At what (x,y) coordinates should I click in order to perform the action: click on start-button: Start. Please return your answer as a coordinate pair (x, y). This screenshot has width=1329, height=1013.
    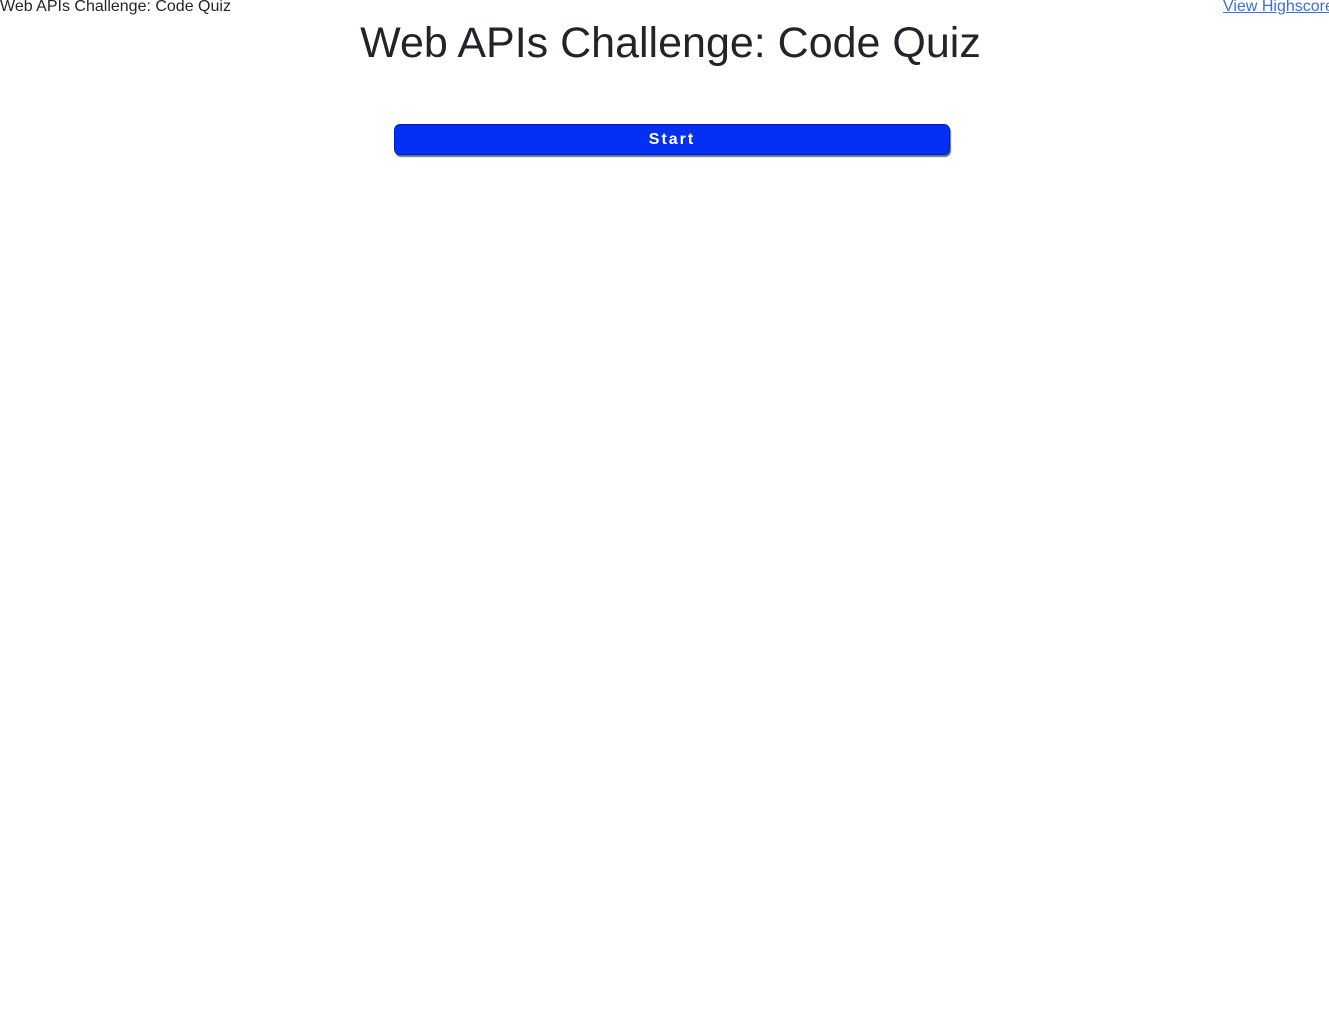
    Looking at the image, I should click on (672, 139).